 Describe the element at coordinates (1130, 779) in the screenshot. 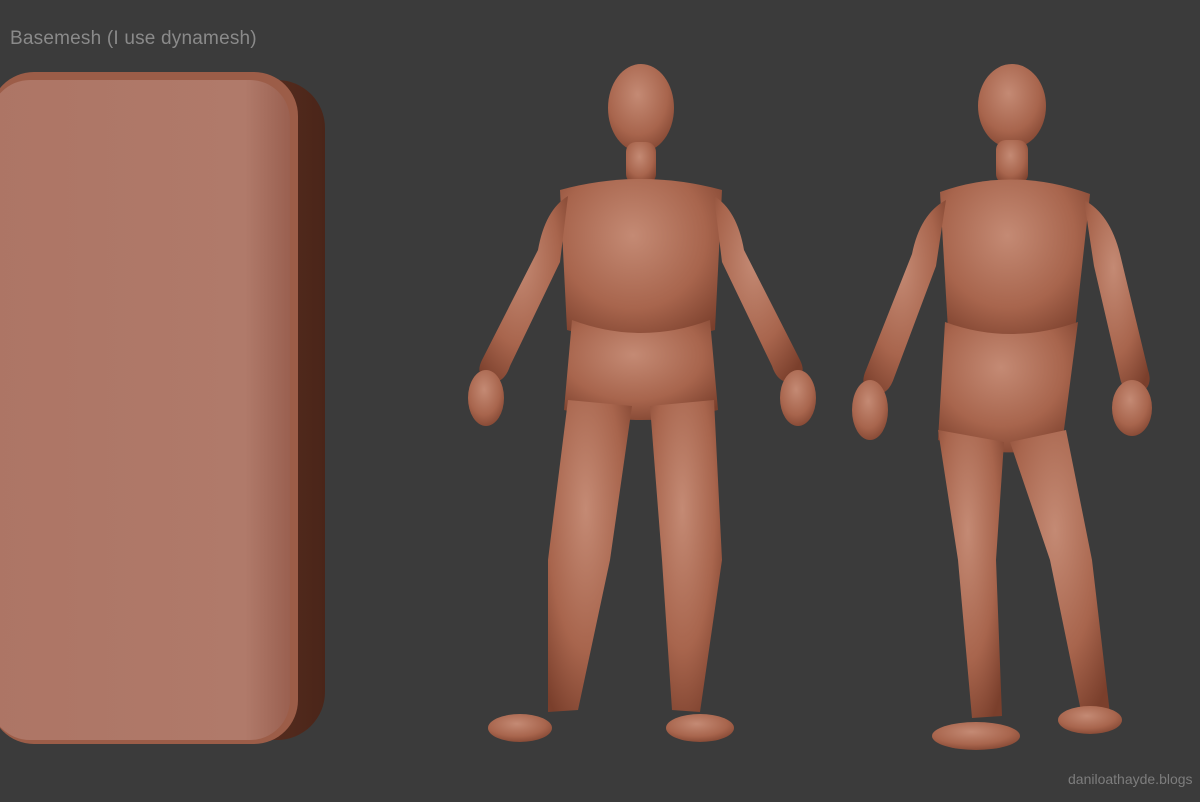

I see `watermark: daniloathayde.blogs` at that location.